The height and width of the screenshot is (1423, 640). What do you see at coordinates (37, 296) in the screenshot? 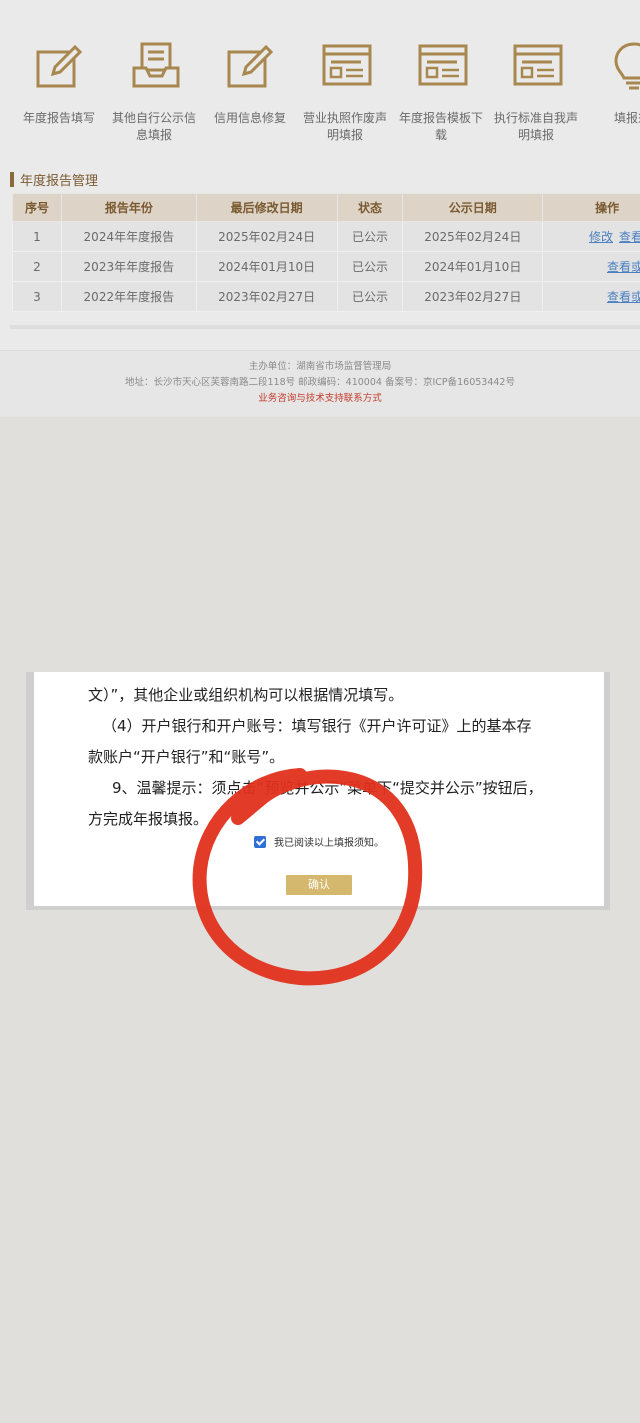
I see `row-number: 3` at bounding box center [37, 296].